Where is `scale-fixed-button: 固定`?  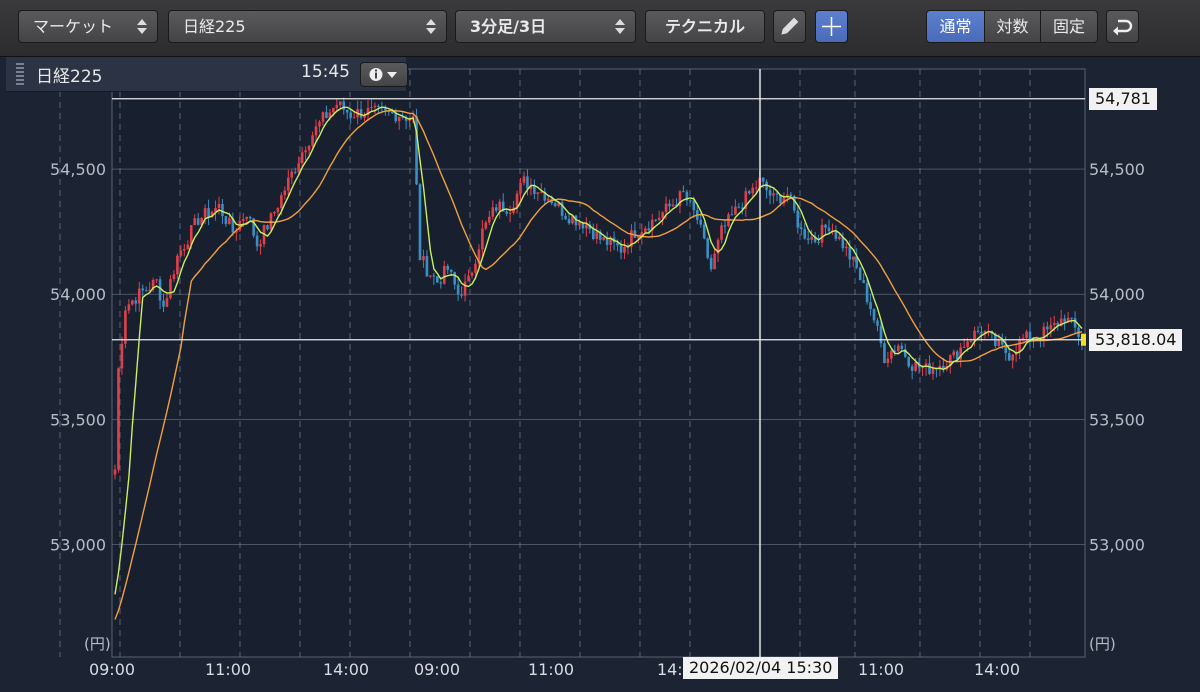 scale-fixed-button: 固定 is located at coordinates (1069, 26).